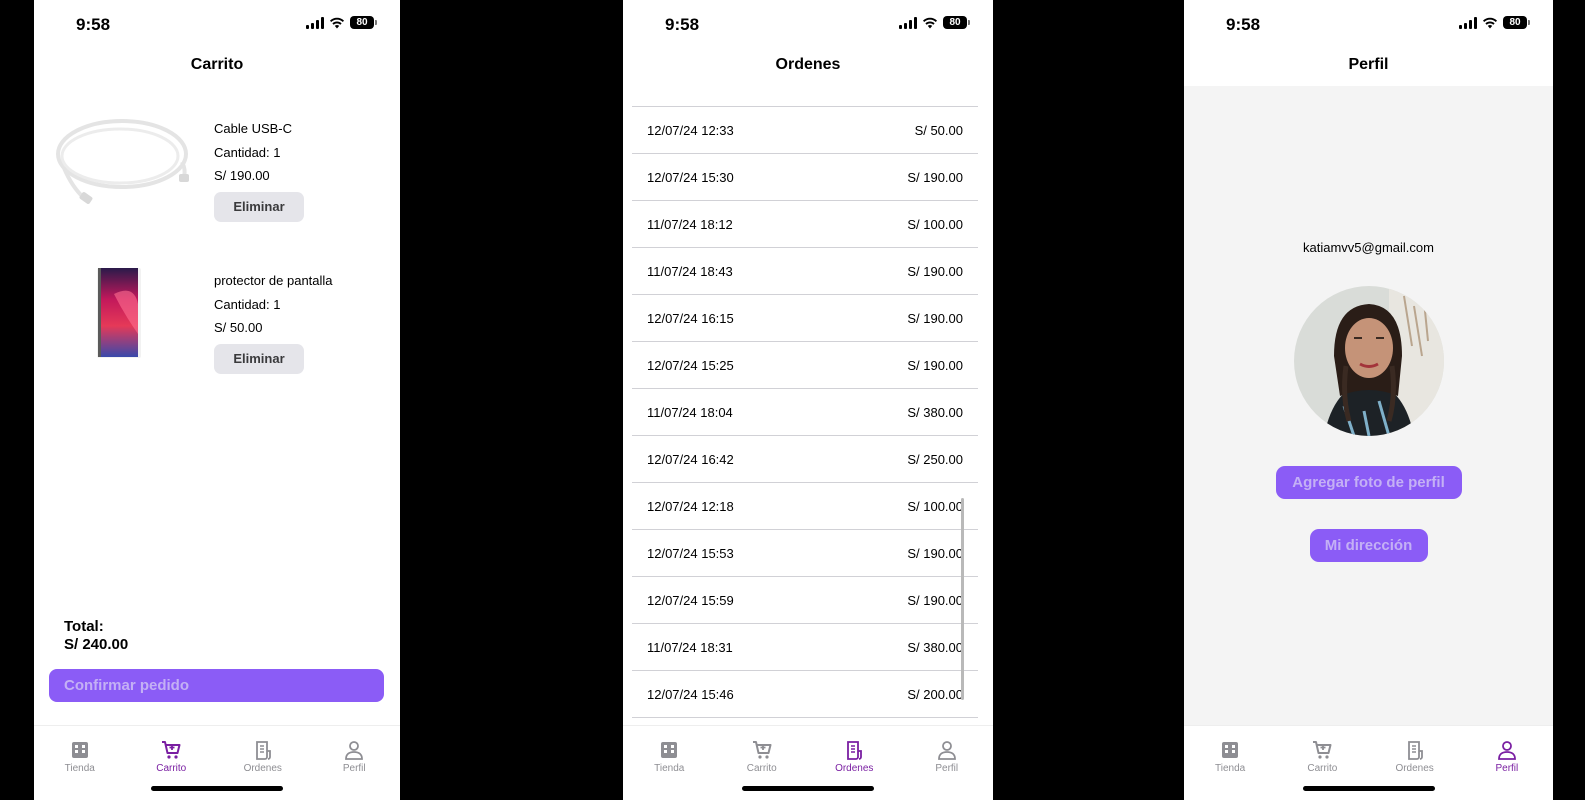 The width and height of the screenshot is (1585, 800). Describe the element at coordinates (805, 694) in the screenshot. I see `order-row: 12/07/24 15:46 S/ 200.00` at that location.